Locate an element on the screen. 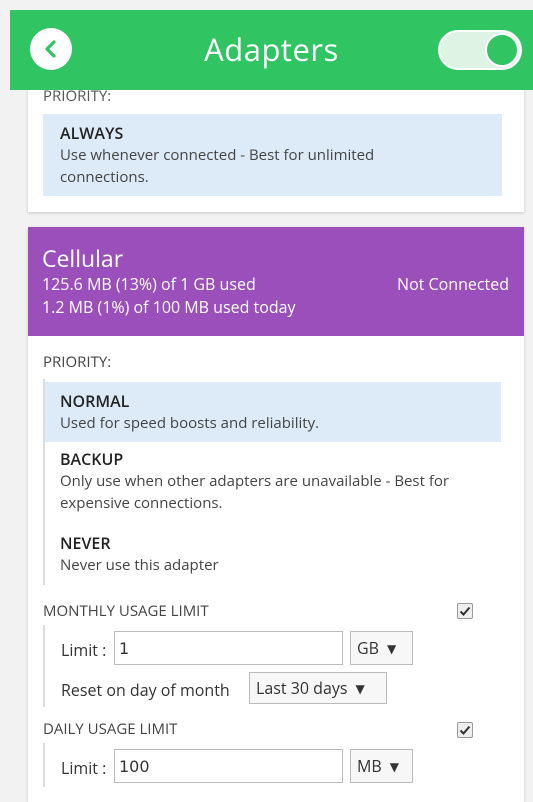 Image resolution: width=533 pixels, height=802 pixels. option-description-line2: expensive connections. is located at coordinates (141, 503).